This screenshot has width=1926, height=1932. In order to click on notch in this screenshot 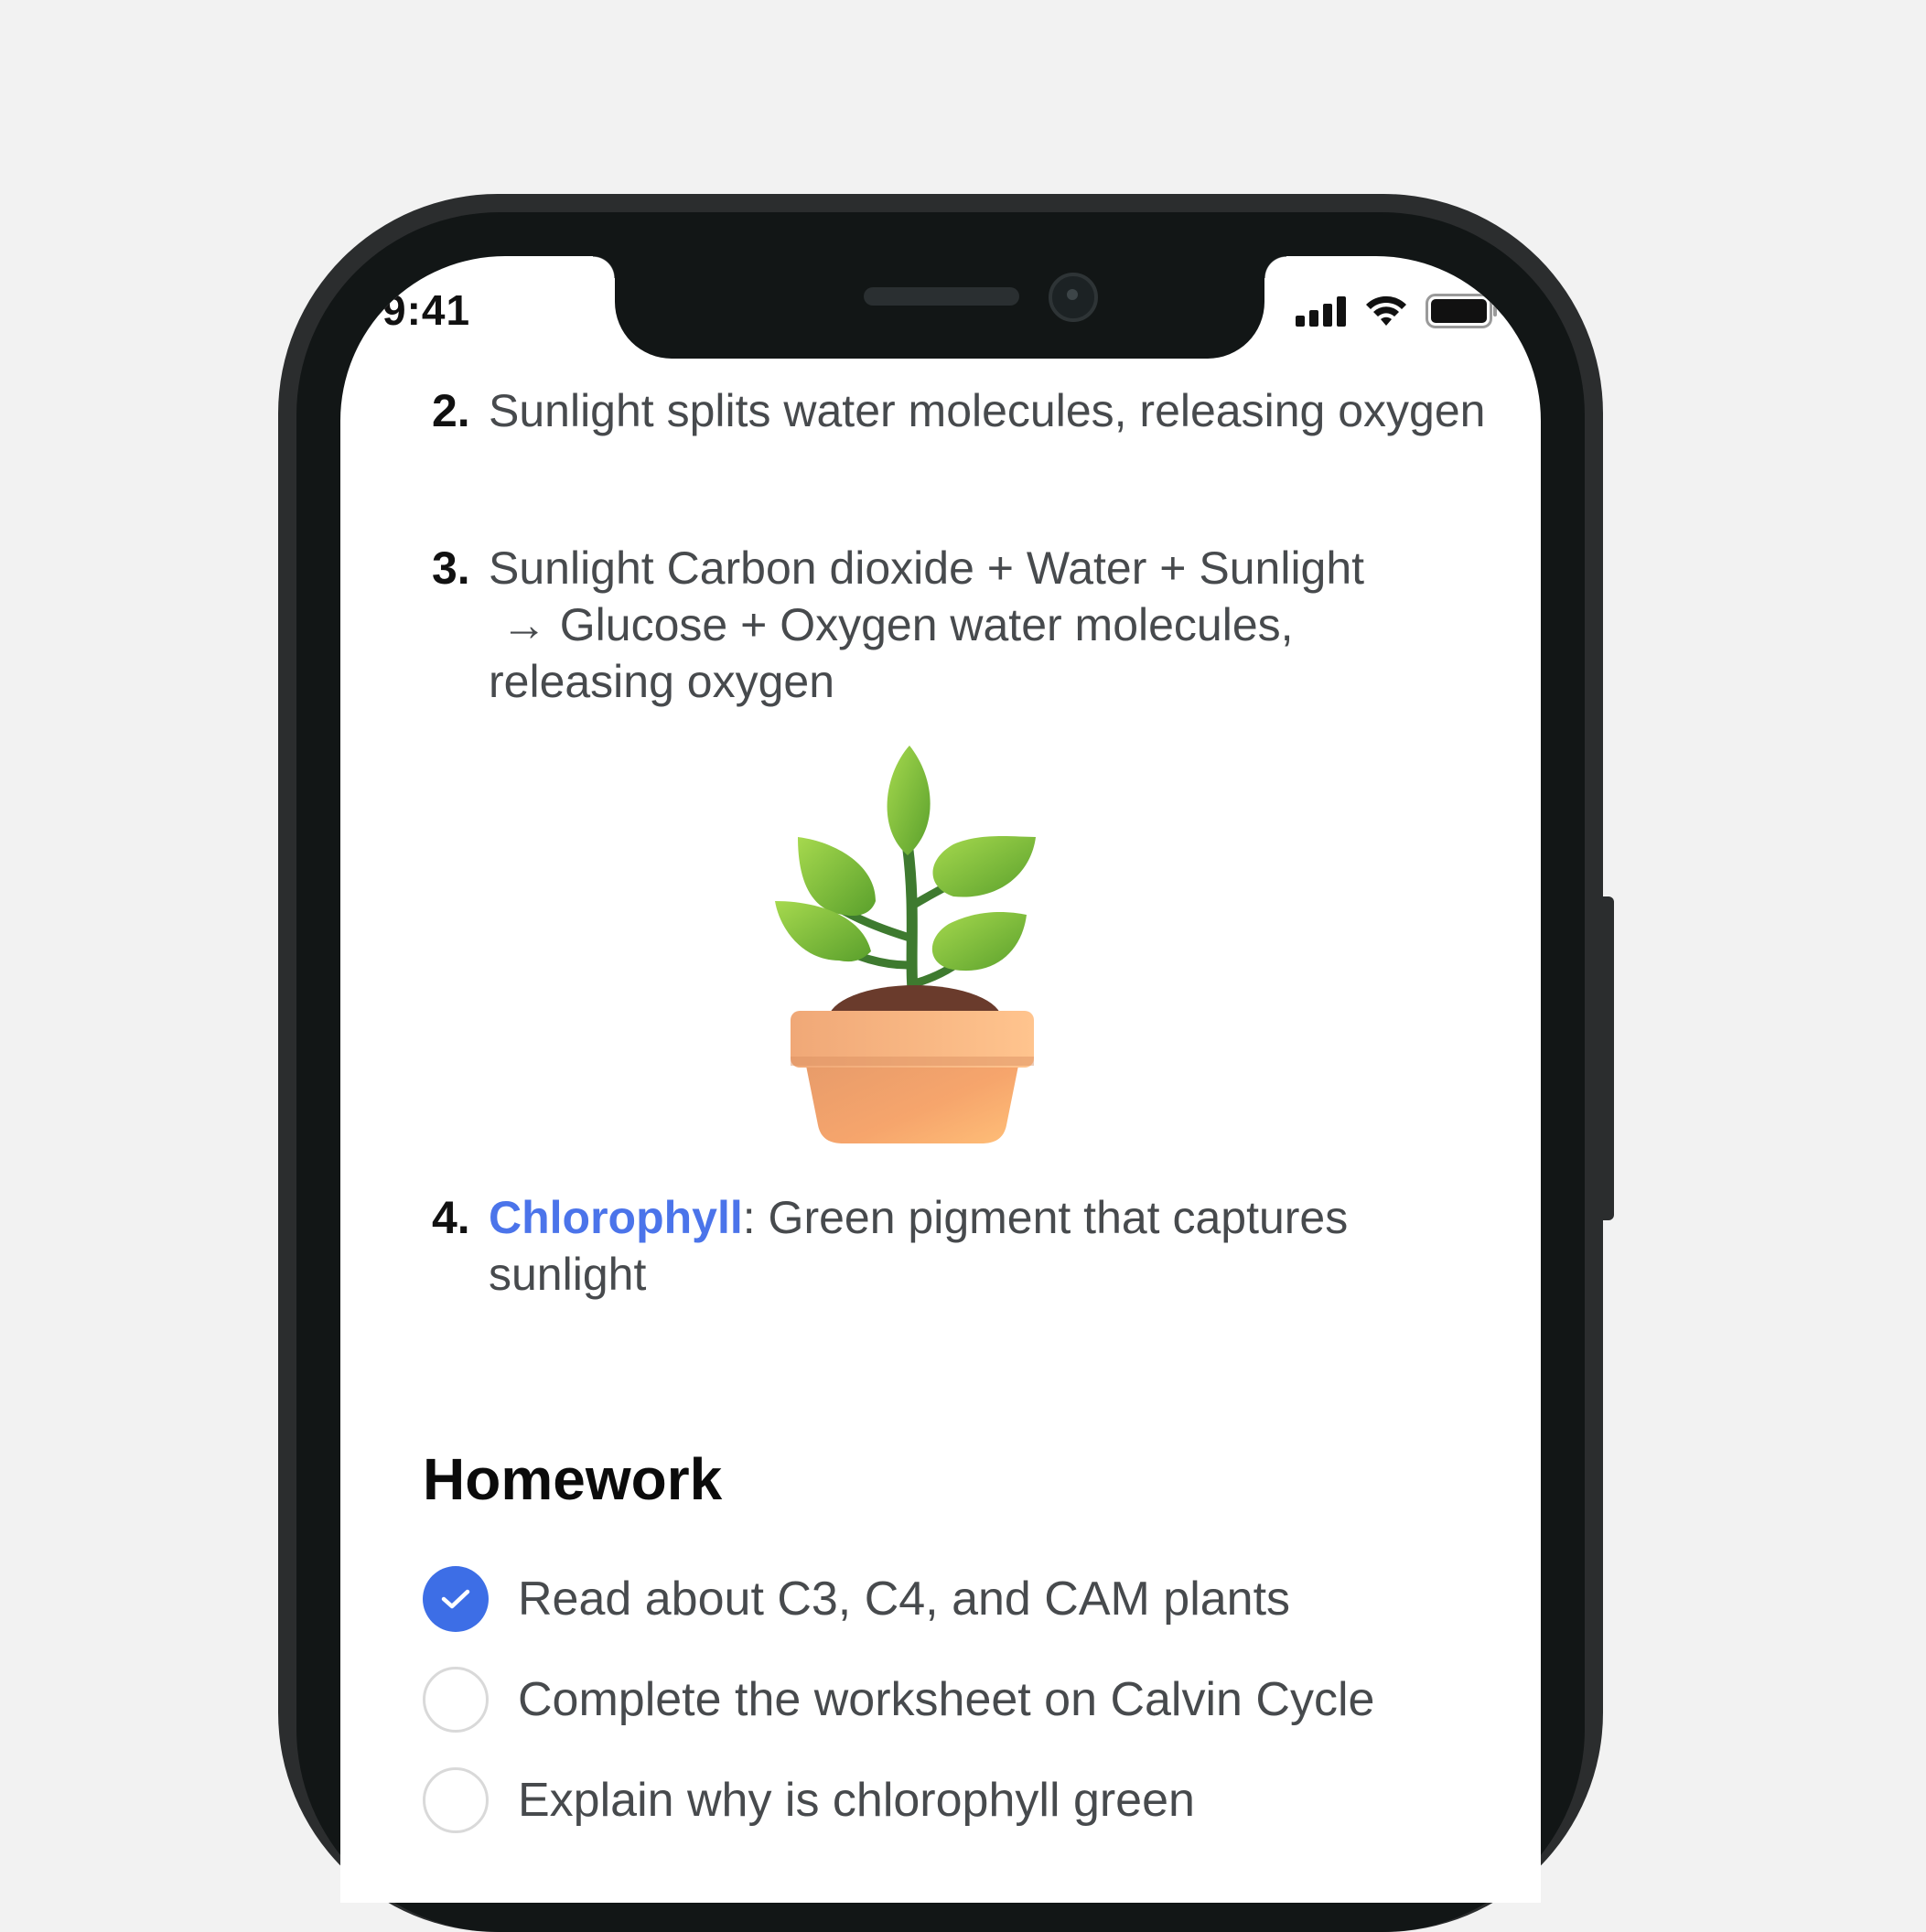, I will do `click(939, 308)`.